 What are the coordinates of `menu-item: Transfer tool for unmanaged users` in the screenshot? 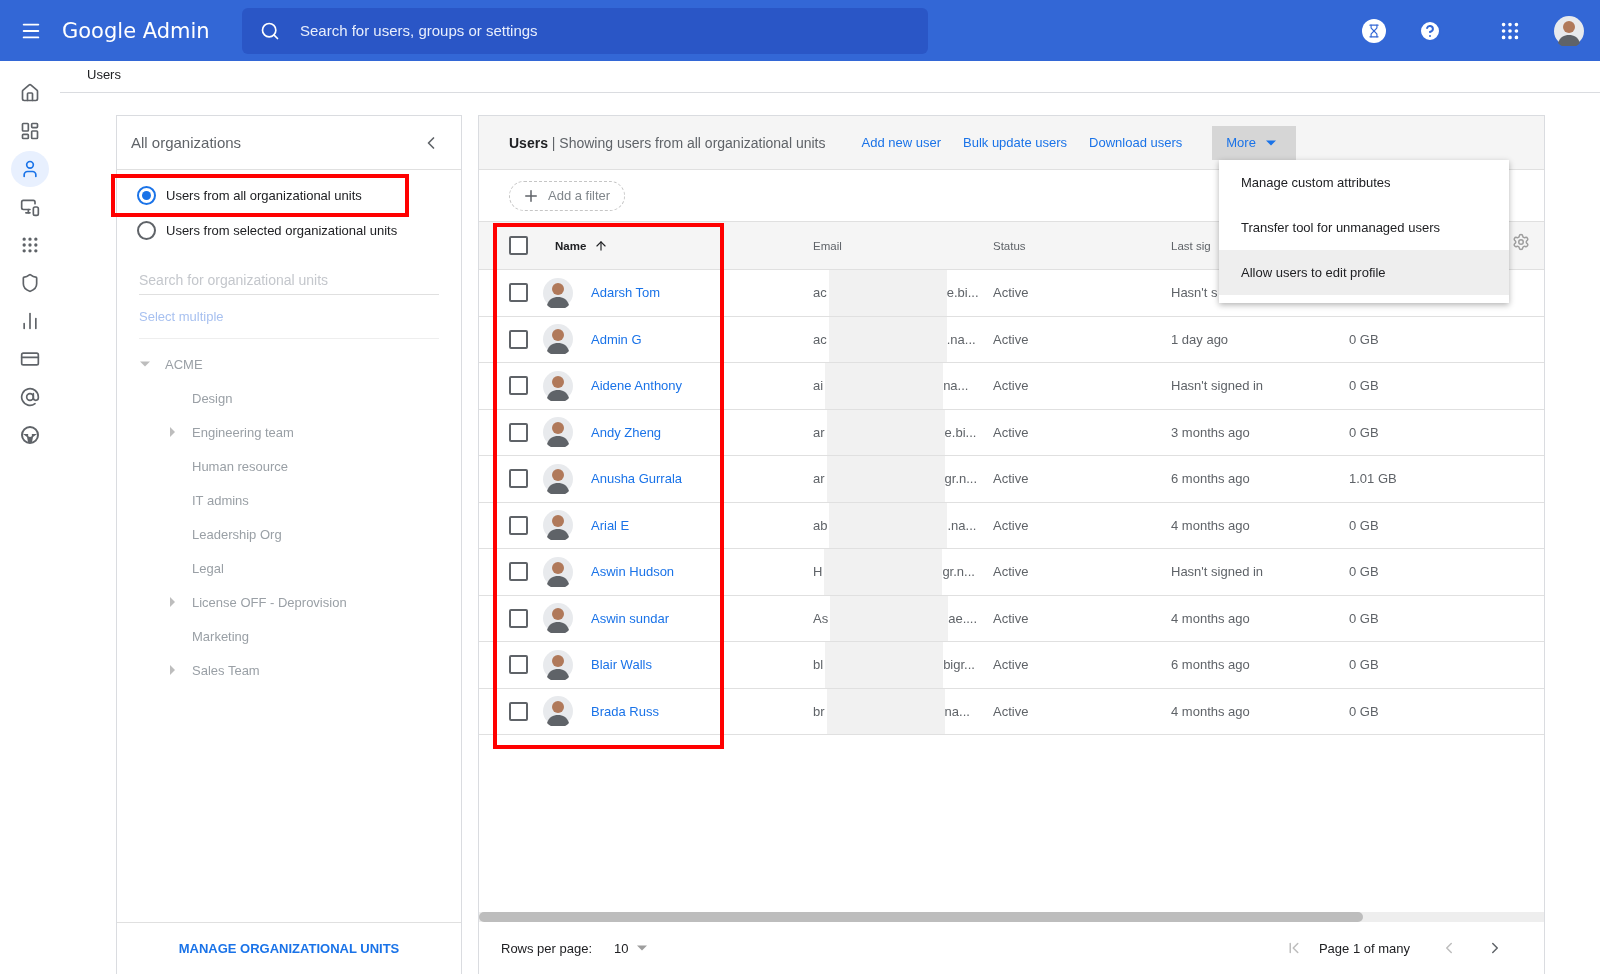 It's located at (1364, 227).